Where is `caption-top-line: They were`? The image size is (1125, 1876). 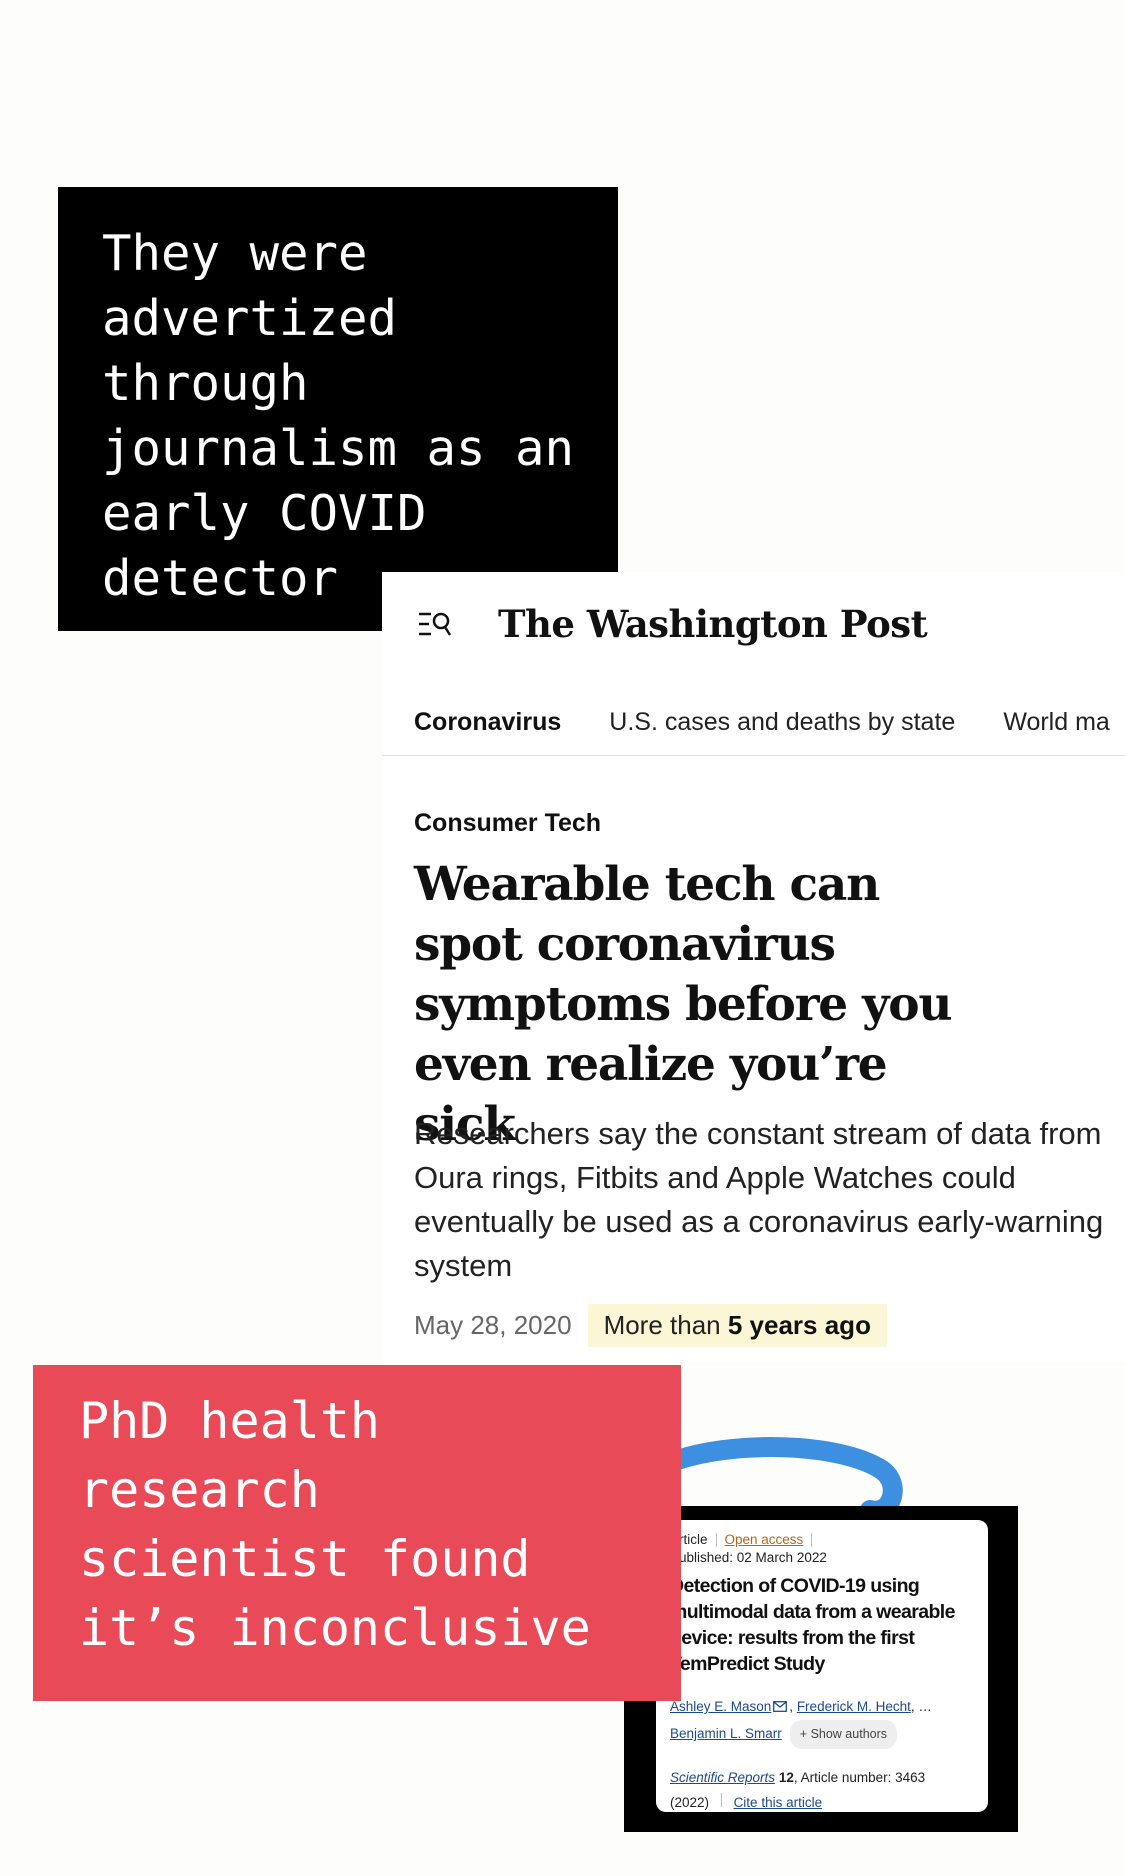 caption-top-line: They were is located at coordinates (235, 253).